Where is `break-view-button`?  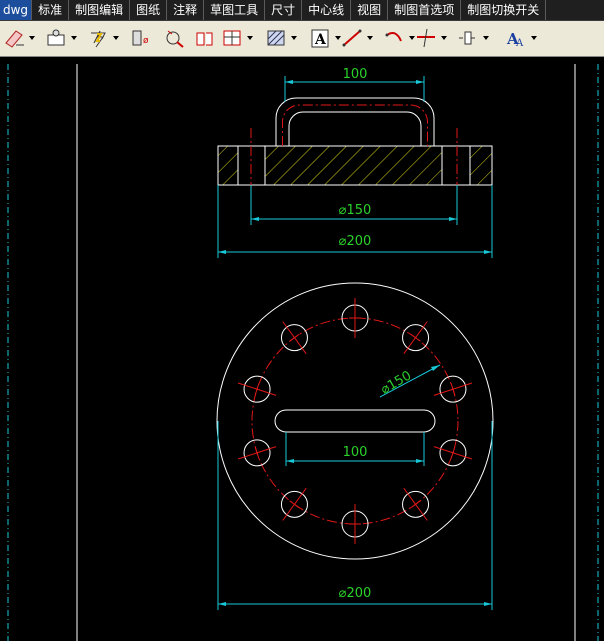
break-view-button is located at coordinates (204, 38).